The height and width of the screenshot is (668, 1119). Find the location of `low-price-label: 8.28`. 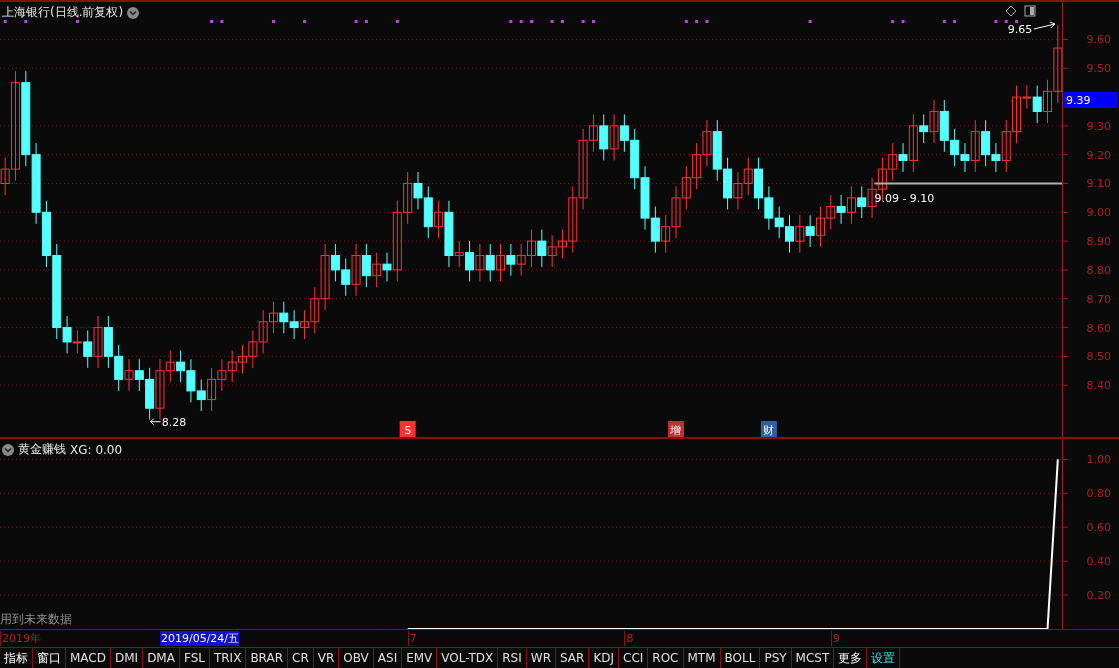

low-price-label: 8.28 is located at coordinates (174, 422).